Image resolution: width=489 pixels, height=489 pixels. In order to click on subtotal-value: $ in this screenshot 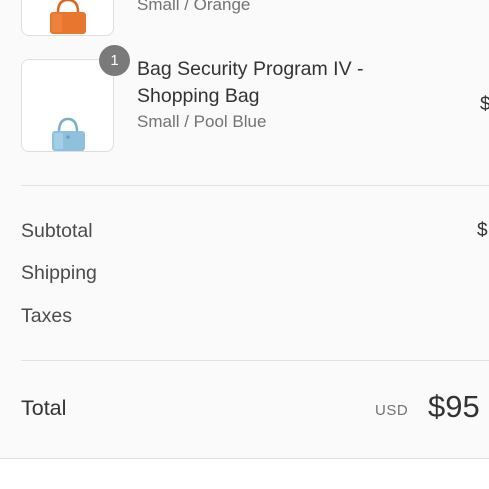, I will do `click(482, 230)`.